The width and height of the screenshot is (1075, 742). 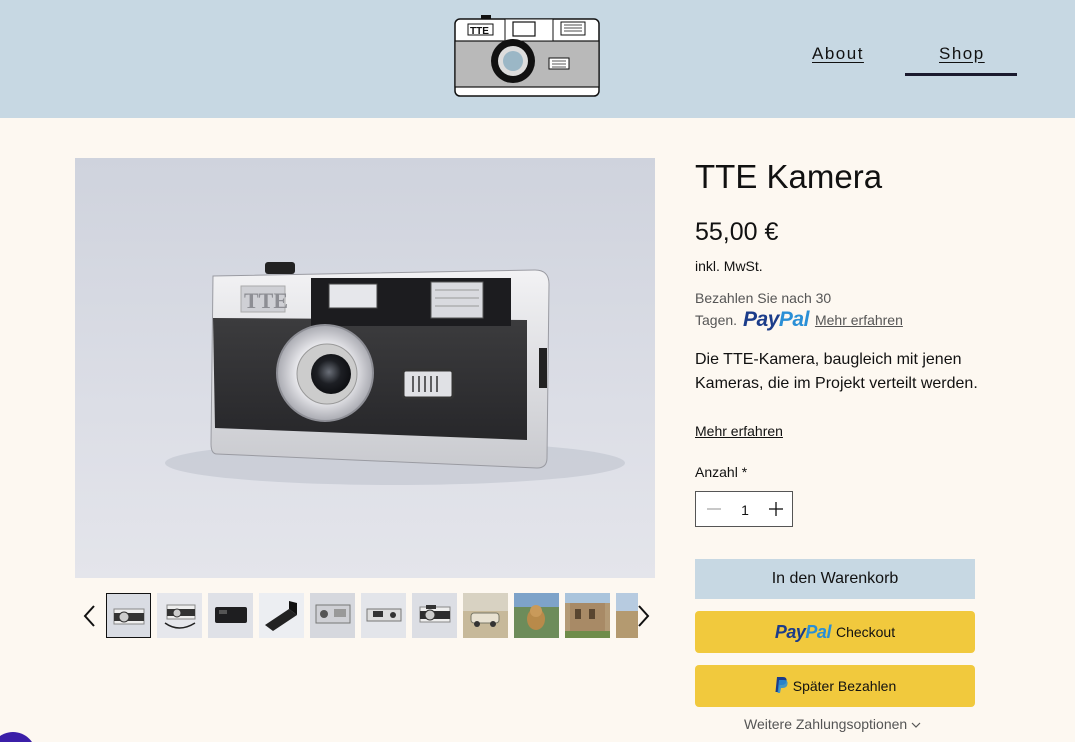 I want to click on paypal-message-row: Tagen. PayPal Mehr erfahren, so click(x=799, y=320).